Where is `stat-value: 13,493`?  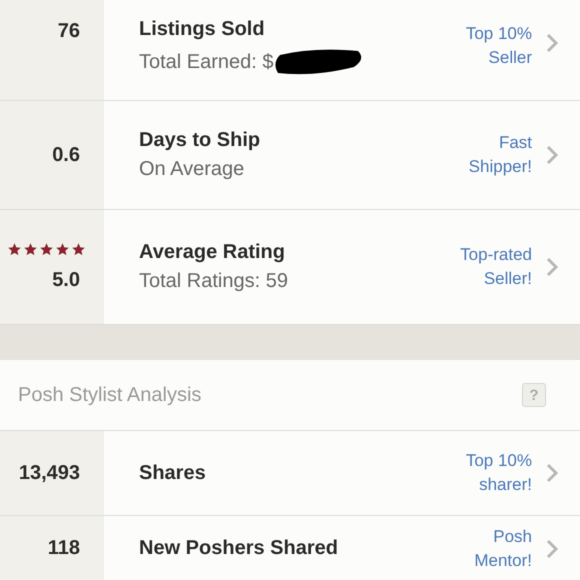 stat-value: 13,493 is located at coordinates (49, 473).